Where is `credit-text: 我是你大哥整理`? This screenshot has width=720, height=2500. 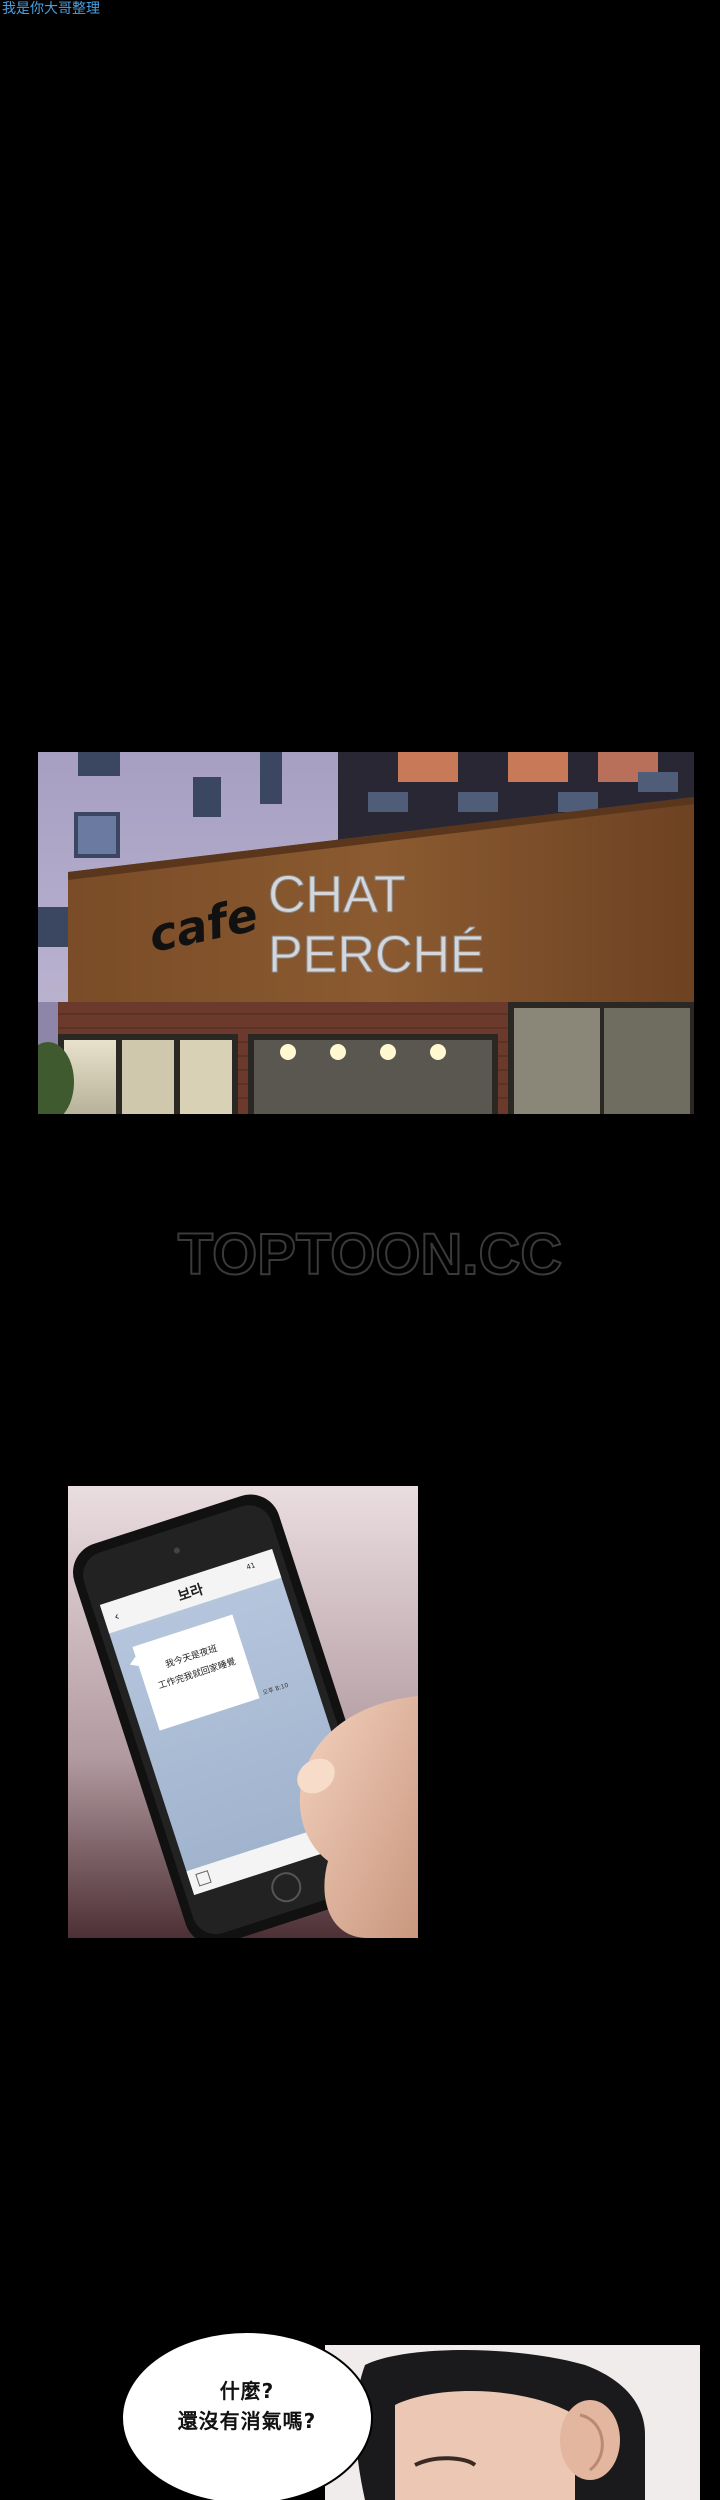 credit-text: 我是你大哥整理 is located at coordinates (51, 9).